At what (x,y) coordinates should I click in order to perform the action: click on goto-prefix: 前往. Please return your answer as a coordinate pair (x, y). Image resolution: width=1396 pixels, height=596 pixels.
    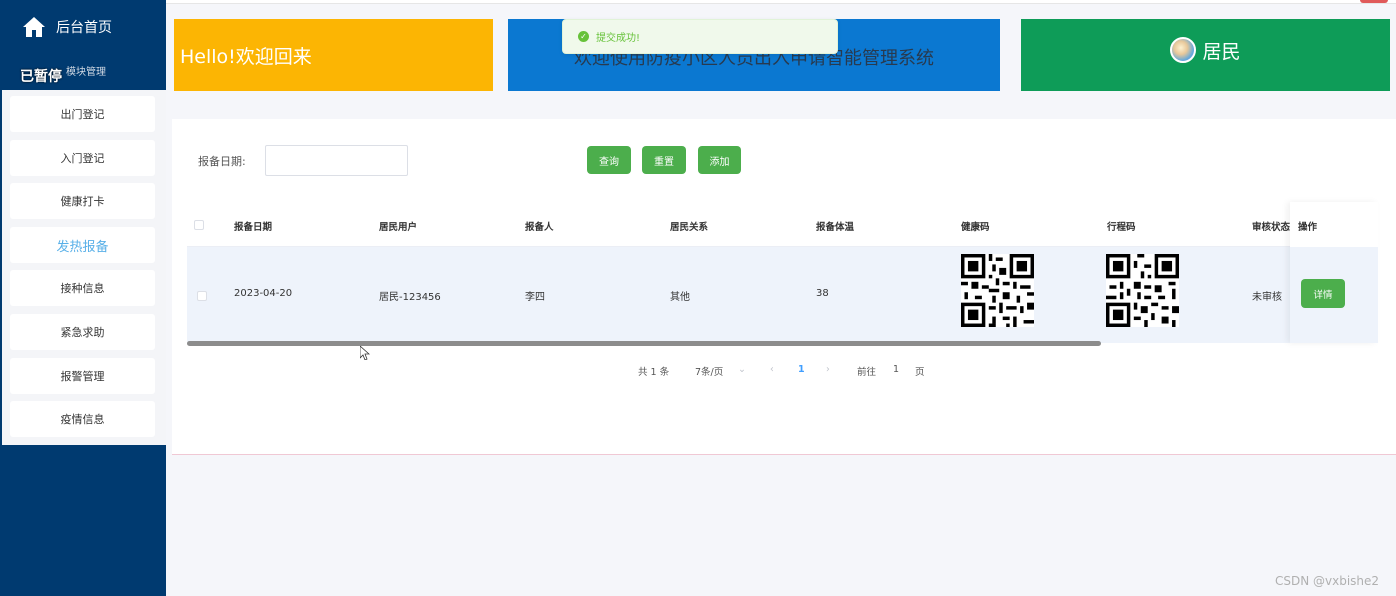
    Looking at the image, I should click on (867, 372).